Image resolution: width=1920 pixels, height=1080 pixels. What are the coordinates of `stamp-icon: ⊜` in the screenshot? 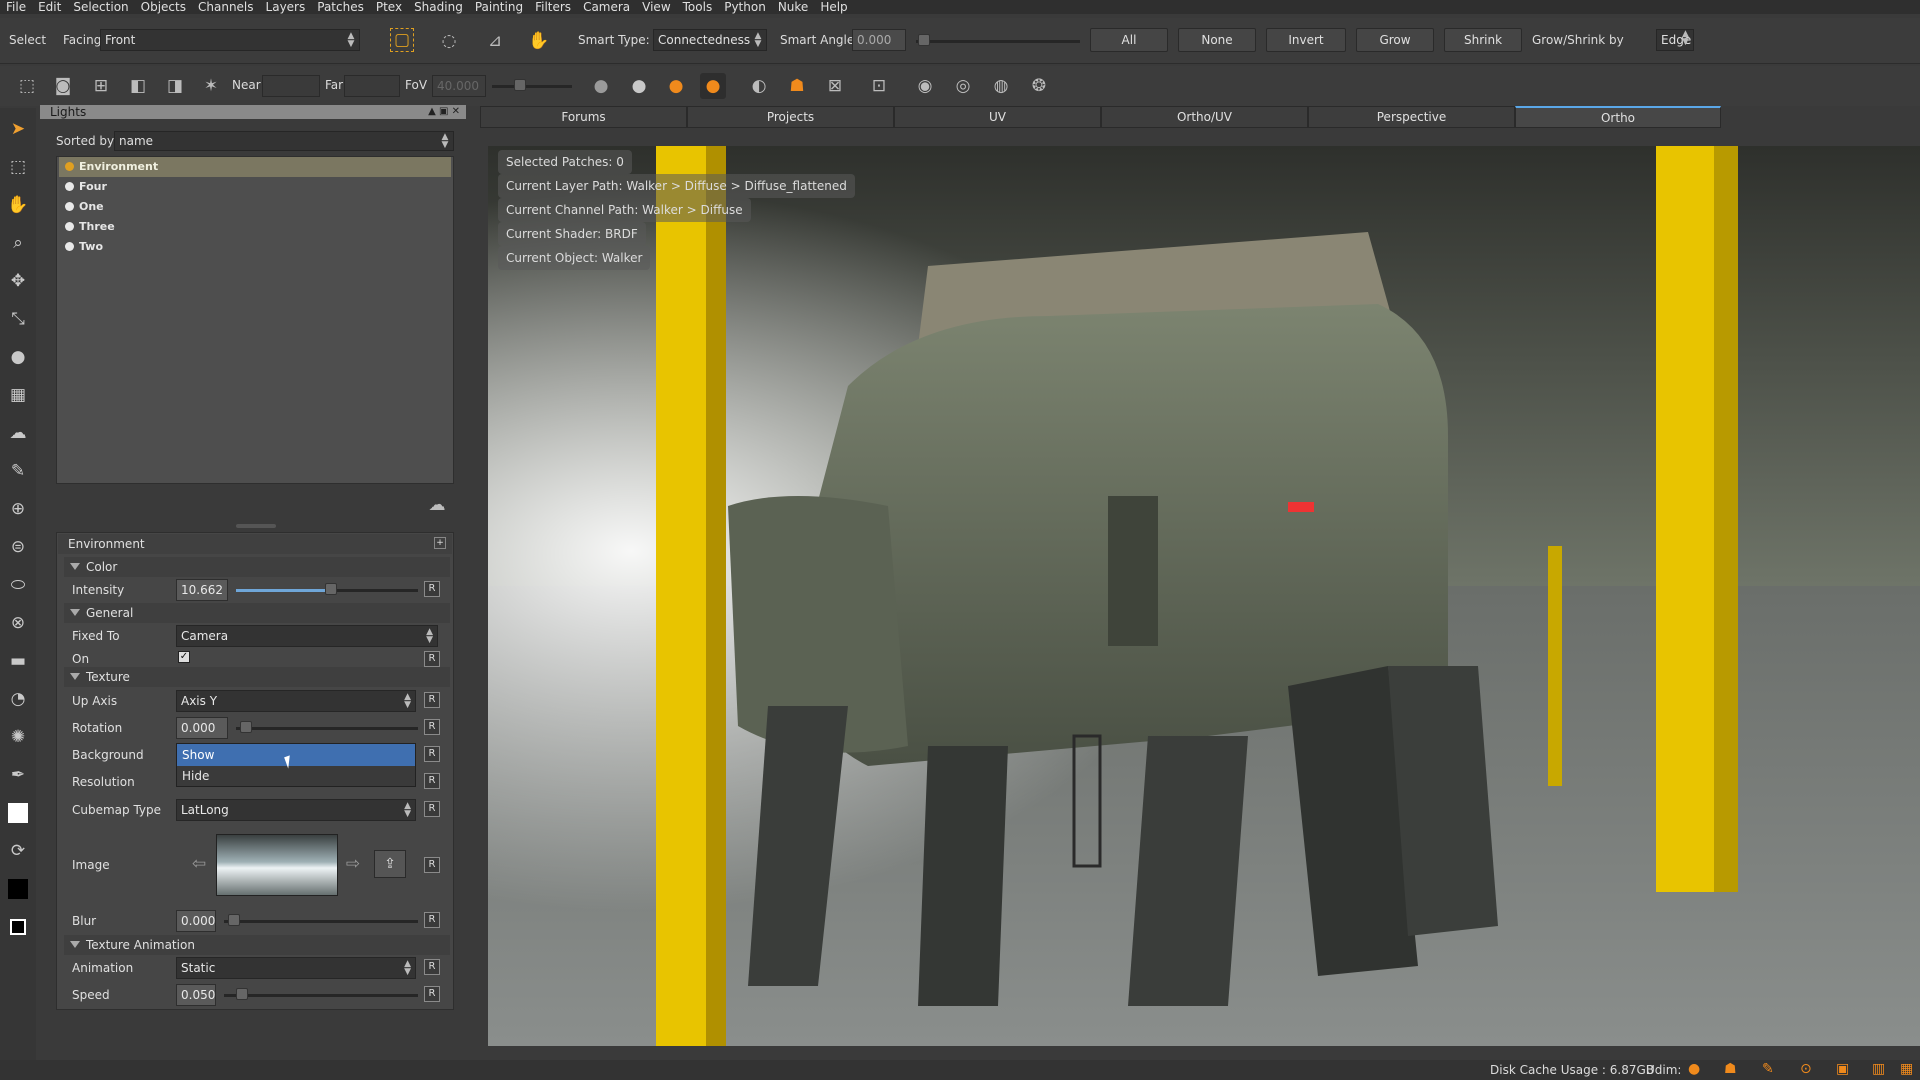 It's located at (18, 547).